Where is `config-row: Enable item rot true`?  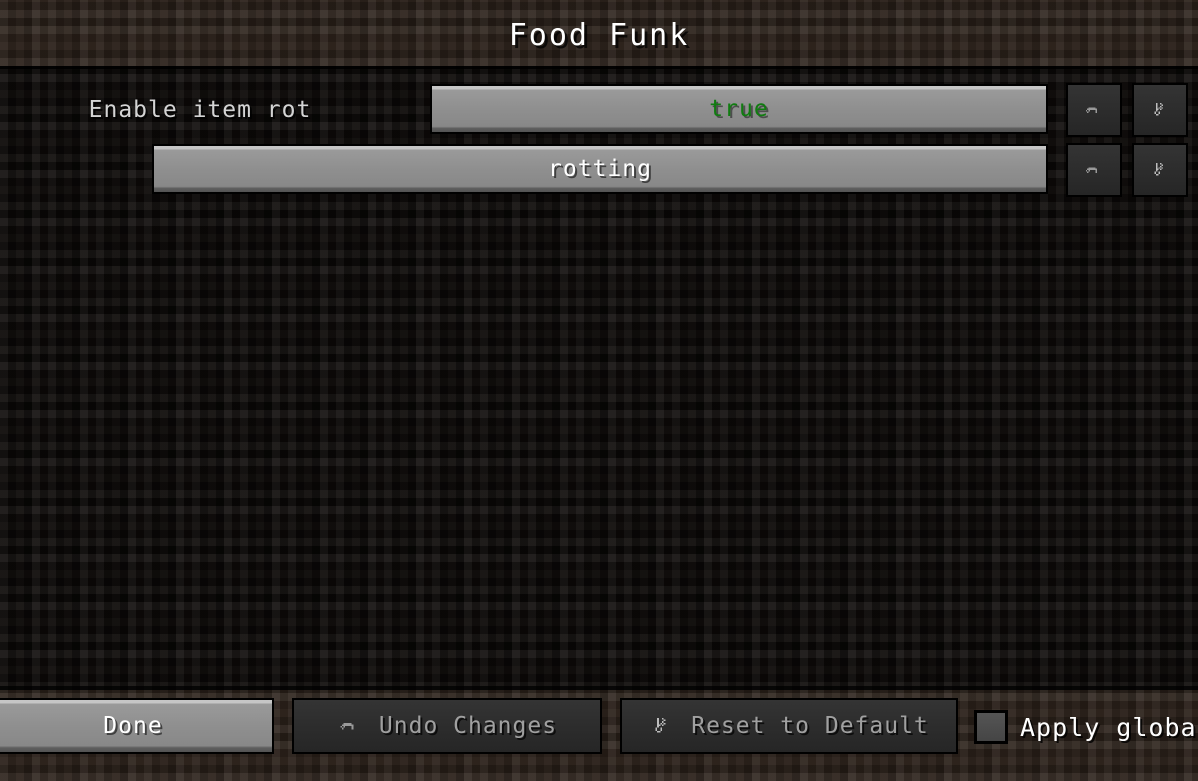
config-row: Enable item rot true is located at coordinates (599, 110).